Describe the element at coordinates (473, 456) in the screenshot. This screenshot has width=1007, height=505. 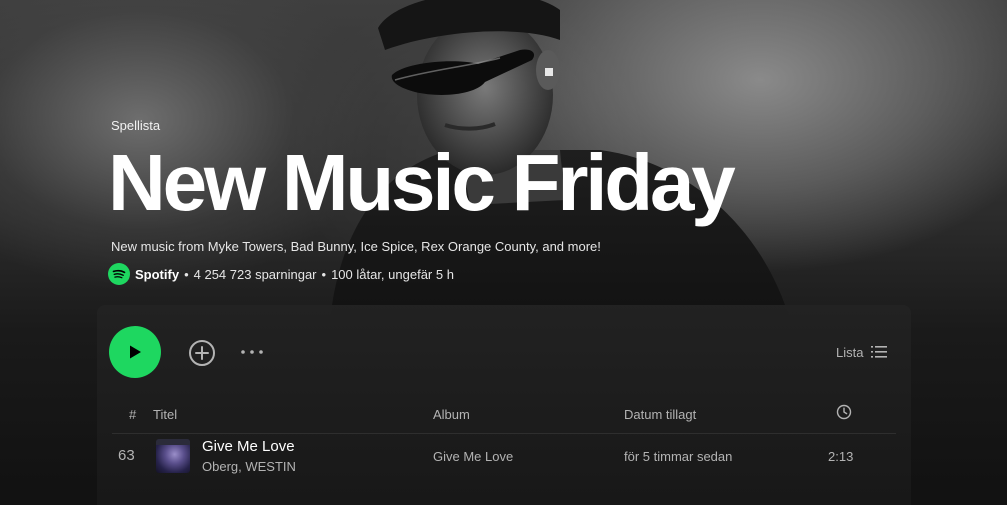
I see `track-album-link: Give Me Love` at that location.